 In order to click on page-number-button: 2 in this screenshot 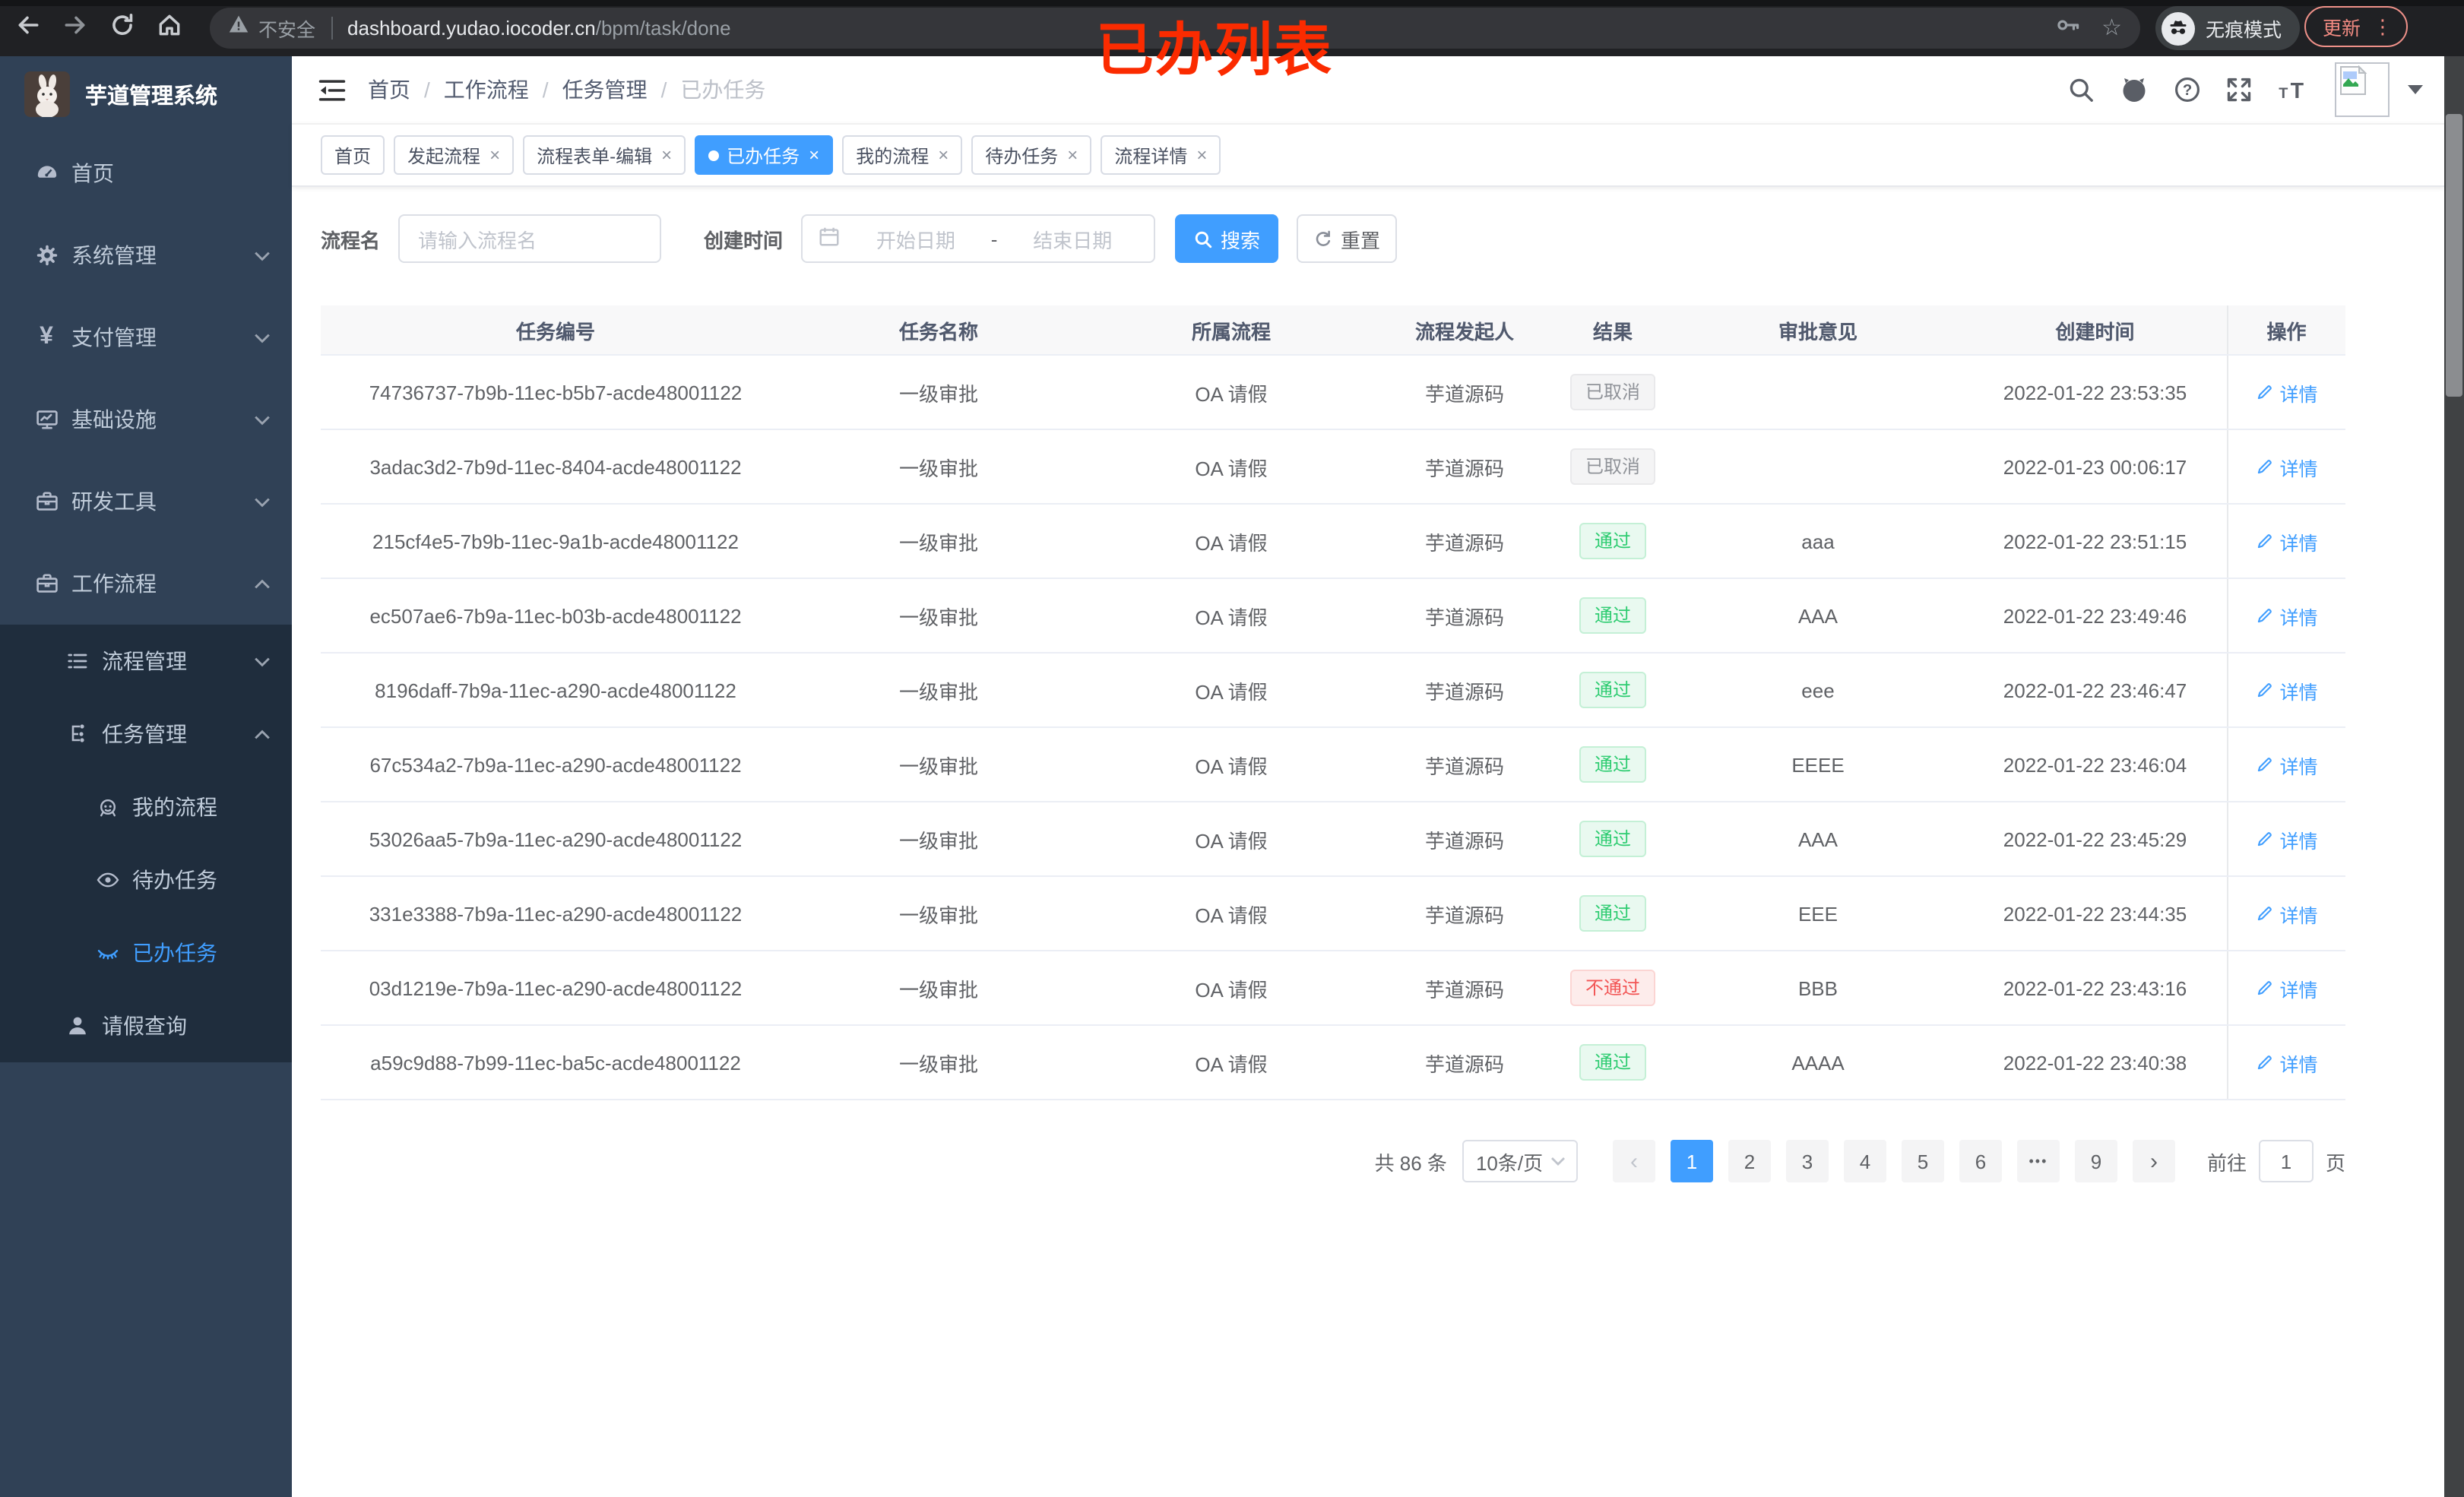, I will do `click(1749, 1161)`.